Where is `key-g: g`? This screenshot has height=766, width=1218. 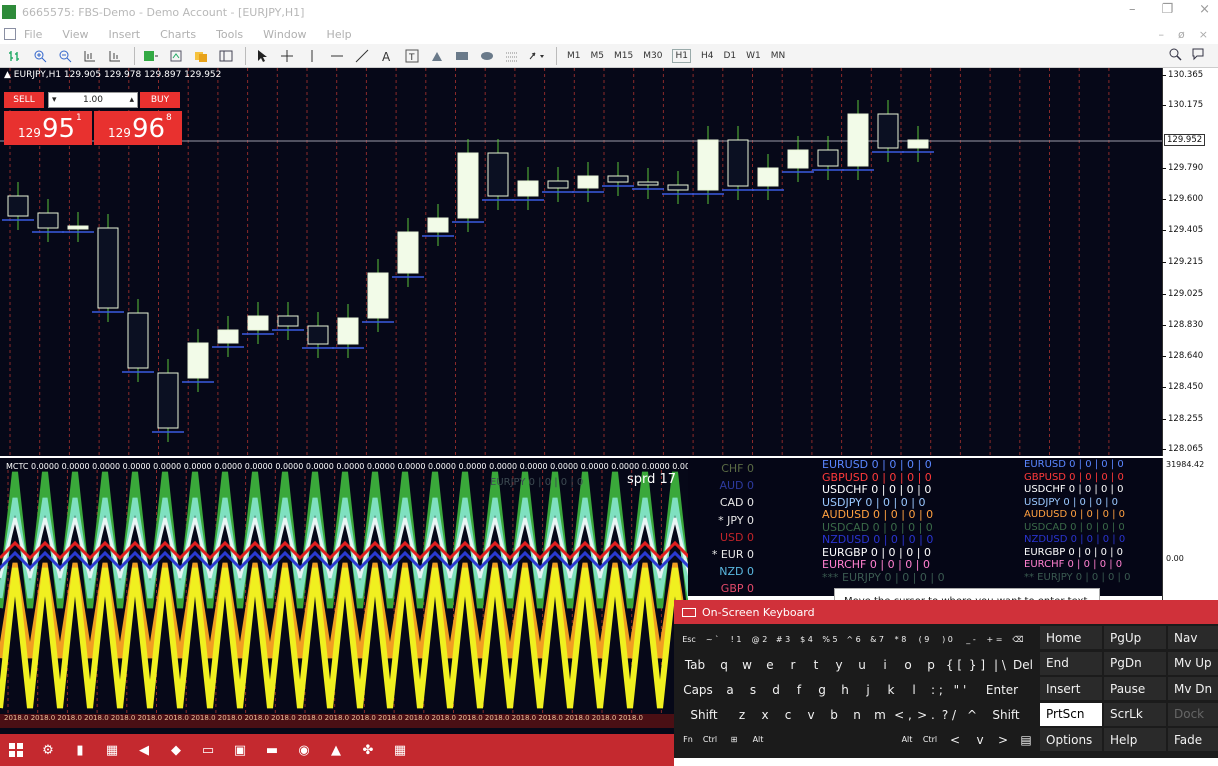
key-g: g is located at coordinates (822, 689).